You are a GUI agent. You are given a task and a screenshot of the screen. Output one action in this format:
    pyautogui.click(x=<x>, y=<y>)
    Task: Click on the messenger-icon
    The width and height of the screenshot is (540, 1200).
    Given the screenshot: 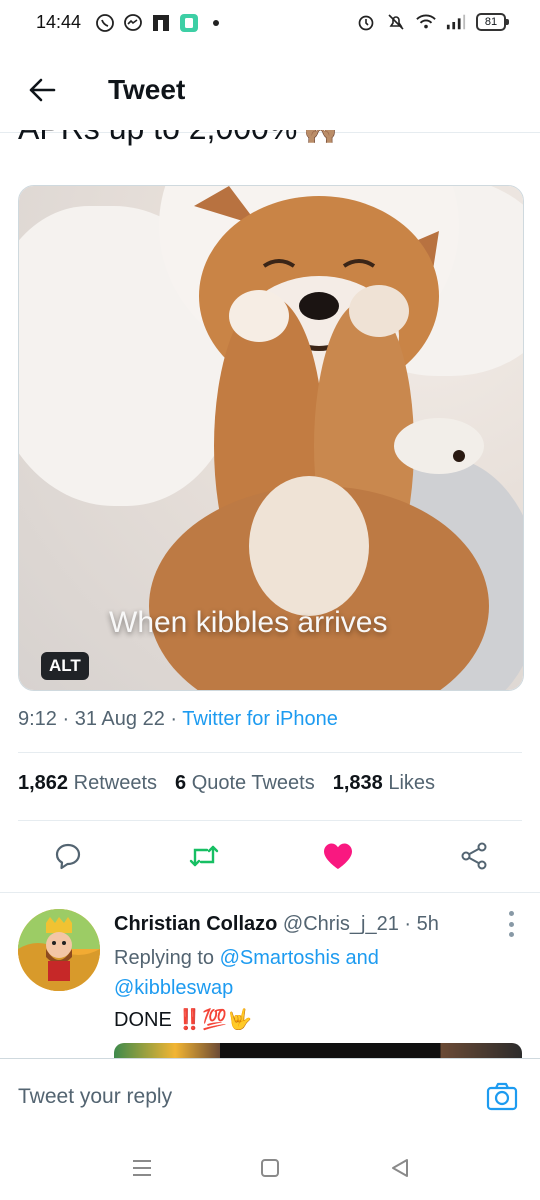 What is the action you would take?
    pyautogui.click(x=133, y=23)
    